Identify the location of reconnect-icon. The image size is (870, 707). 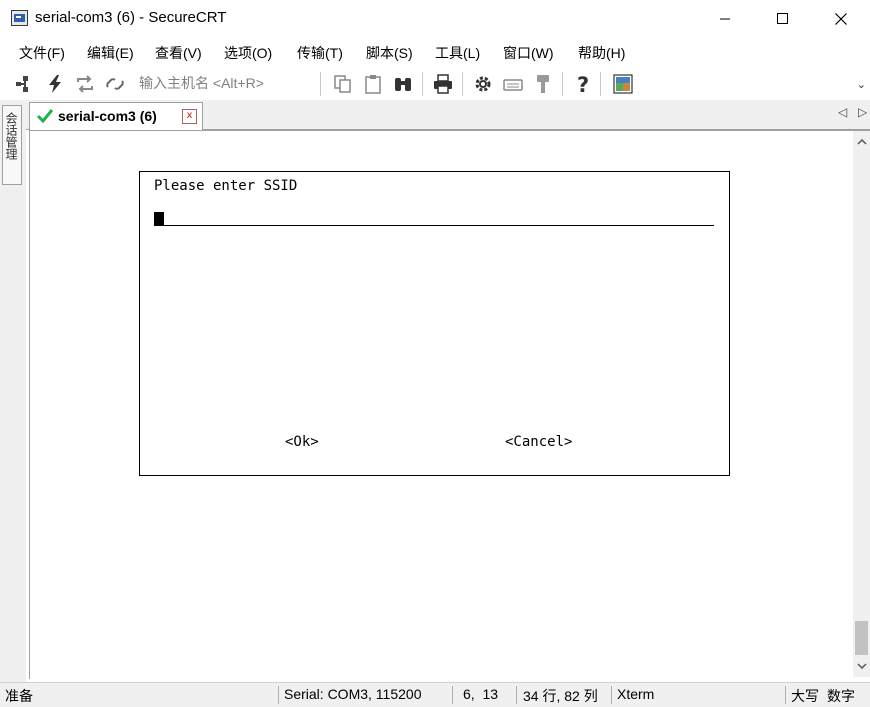
(85, 84).